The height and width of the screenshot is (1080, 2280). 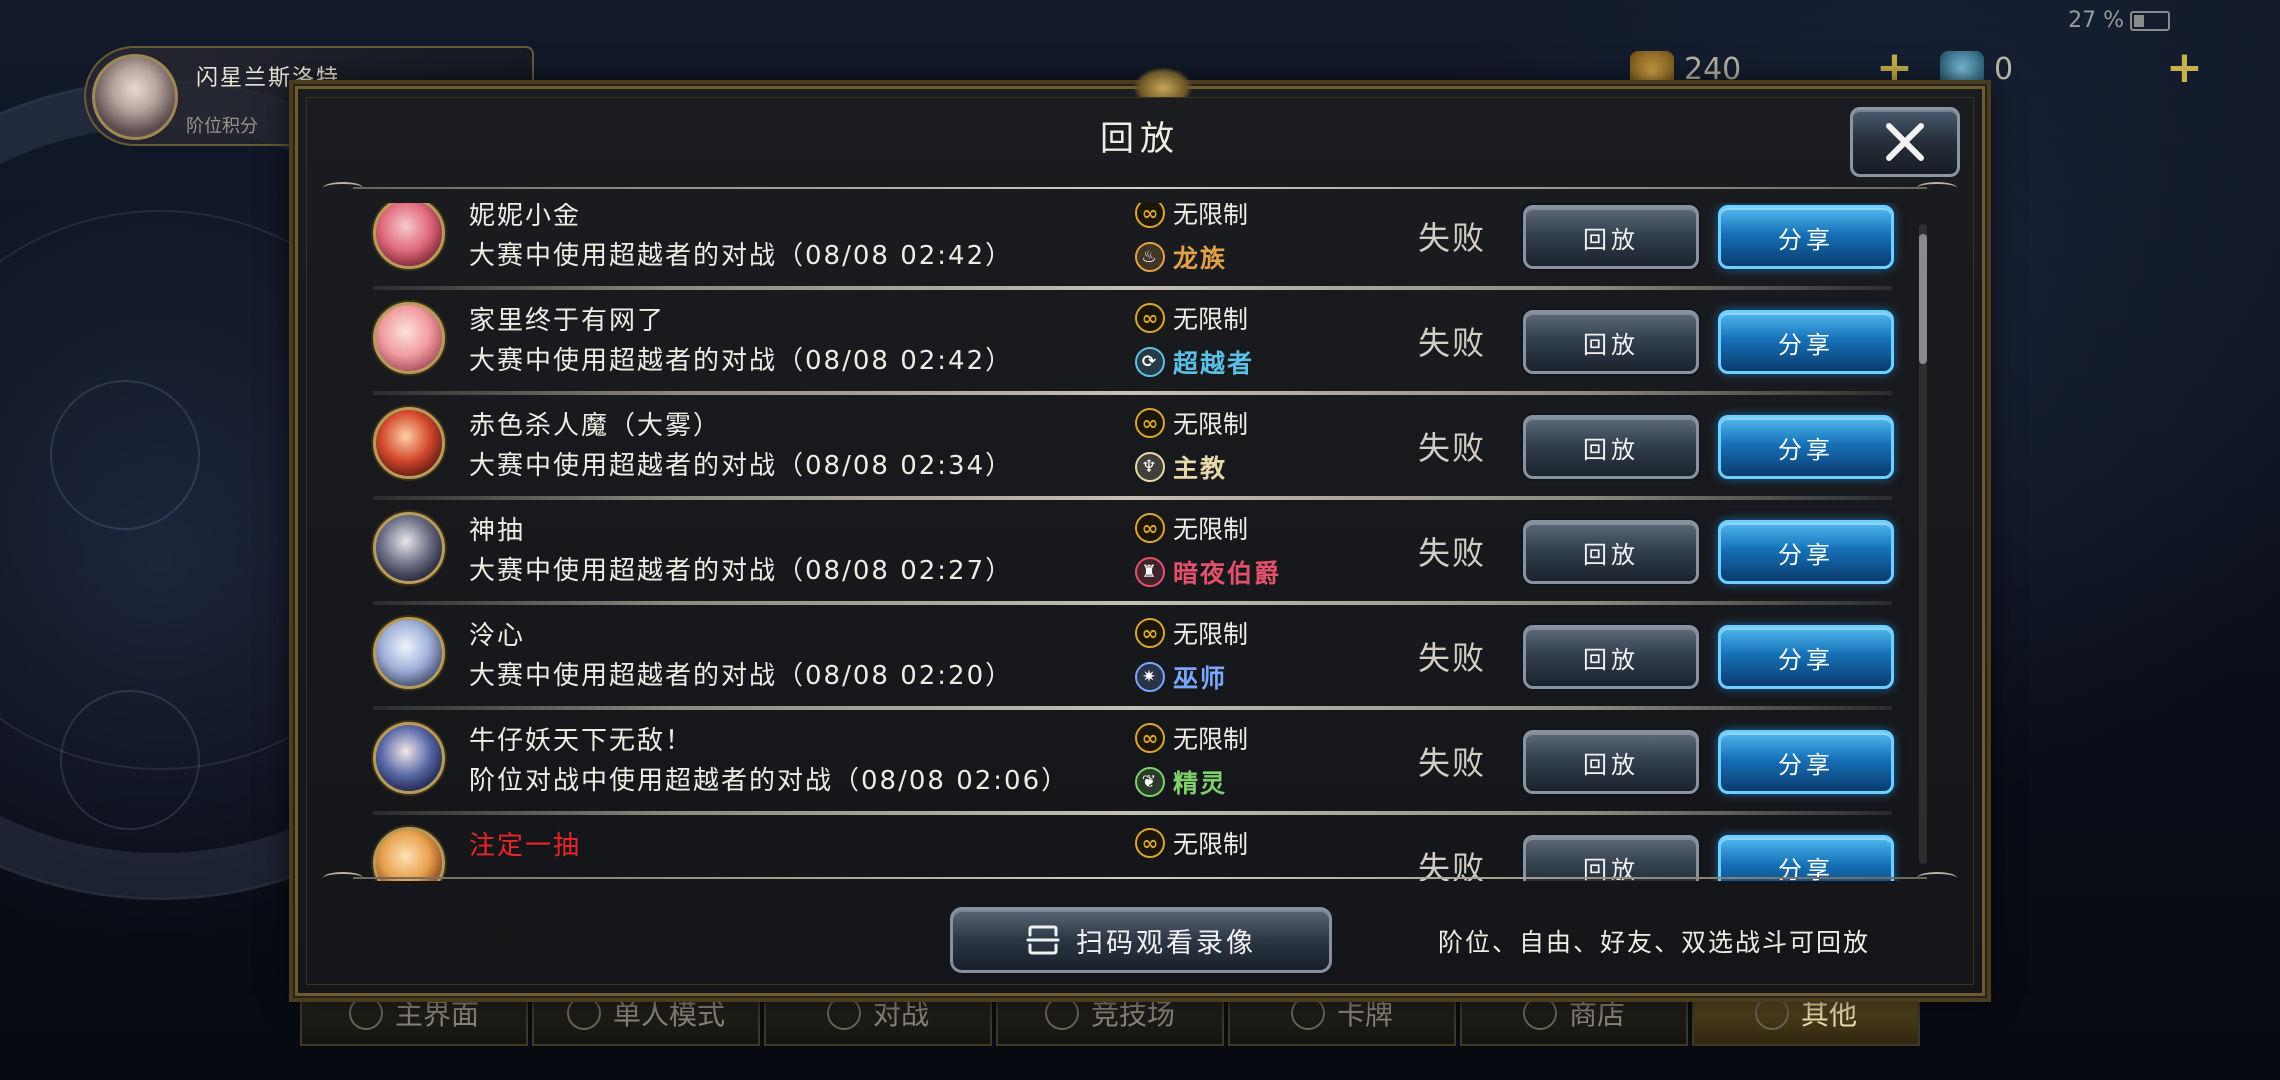 I want to click on opponent-name: 家里终于有网了, so click(x=567, y=321).